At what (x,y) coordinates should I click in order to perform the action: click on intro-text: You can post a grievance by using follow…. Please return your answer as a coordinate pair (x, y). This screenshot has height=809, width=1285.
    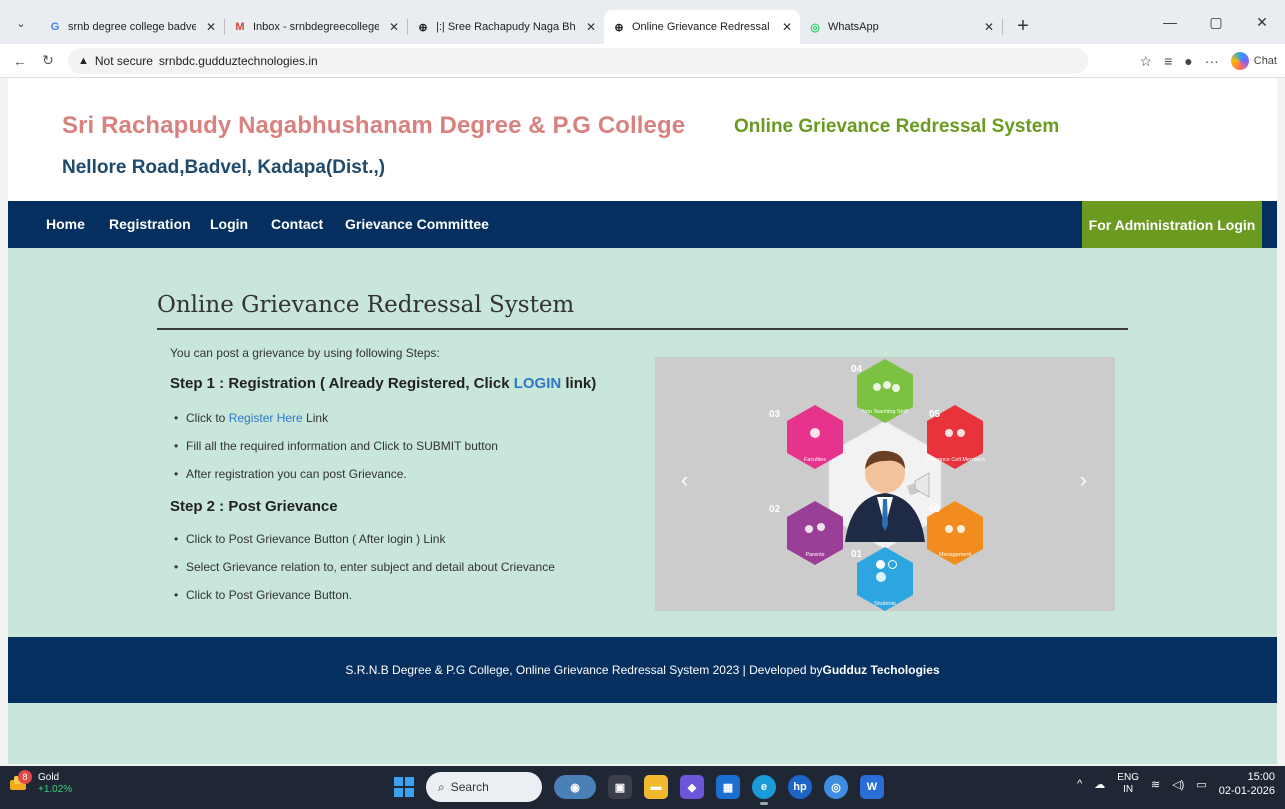
    Looking at the image, I should click on (305, 353).